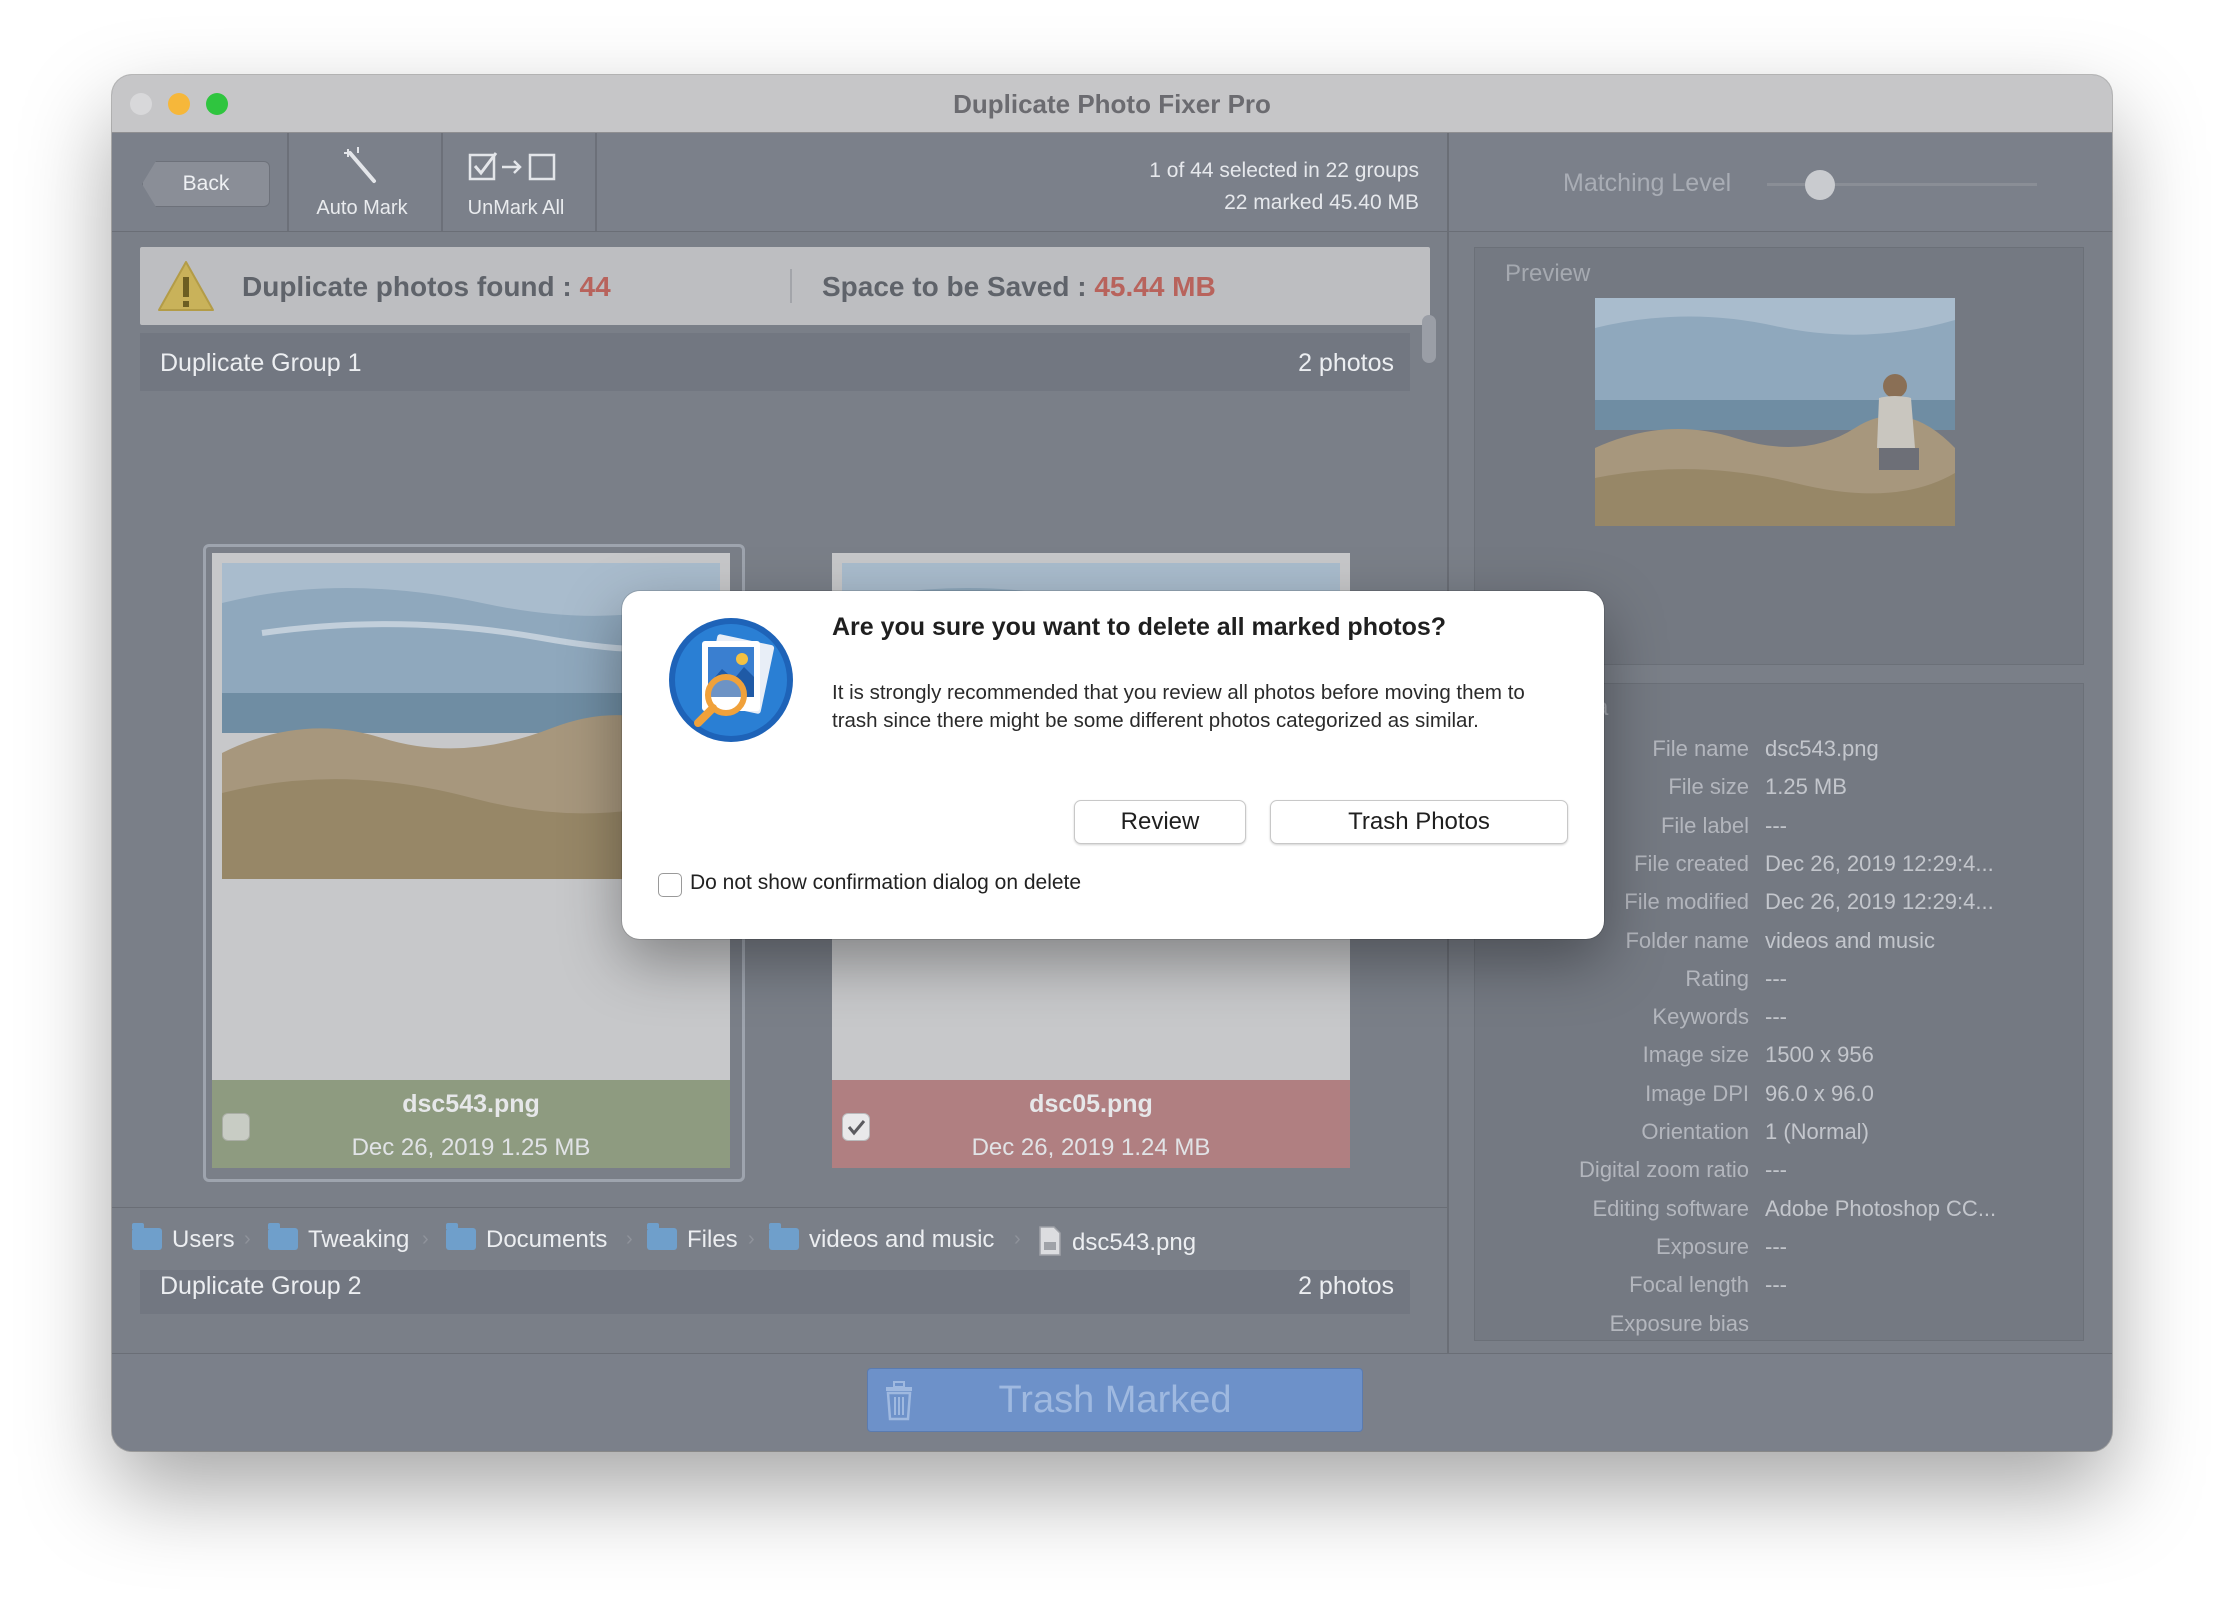 Image resolution: width=2224 pixels, height=1600 pixels. Describe the element at coordinates (1779, 1325) in the screenshot. I see `metadata-row: Exposure bias` at that location.